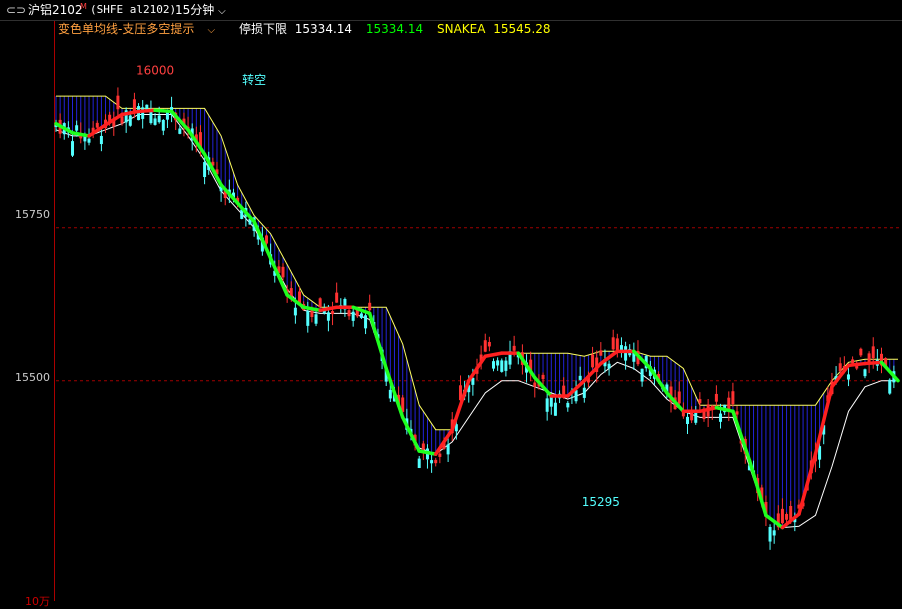  Describe the element at coordinates (254, 79) in the screenshot. I see `annotation-signal: 转空` at that location.